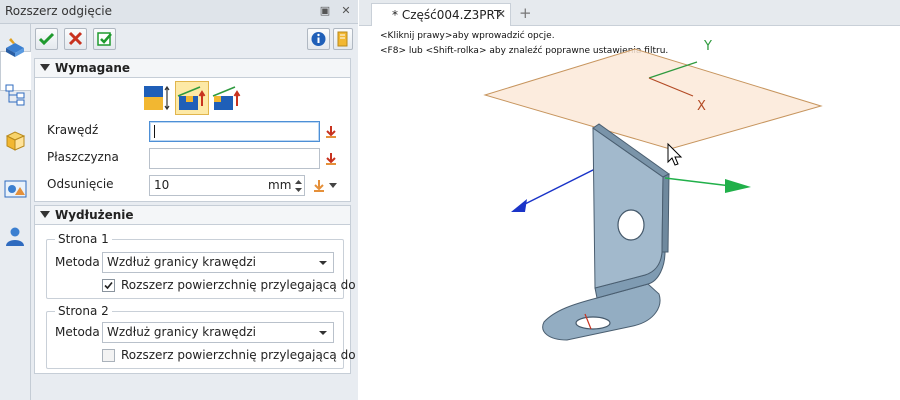 This screenshot has width=900, height=400. What do you see at coordinates (179, 12) in the screenshot?
I see `panel-titlebar: Rozszerz odgięcie ▣ ✕` at bounding box center [179, 12].